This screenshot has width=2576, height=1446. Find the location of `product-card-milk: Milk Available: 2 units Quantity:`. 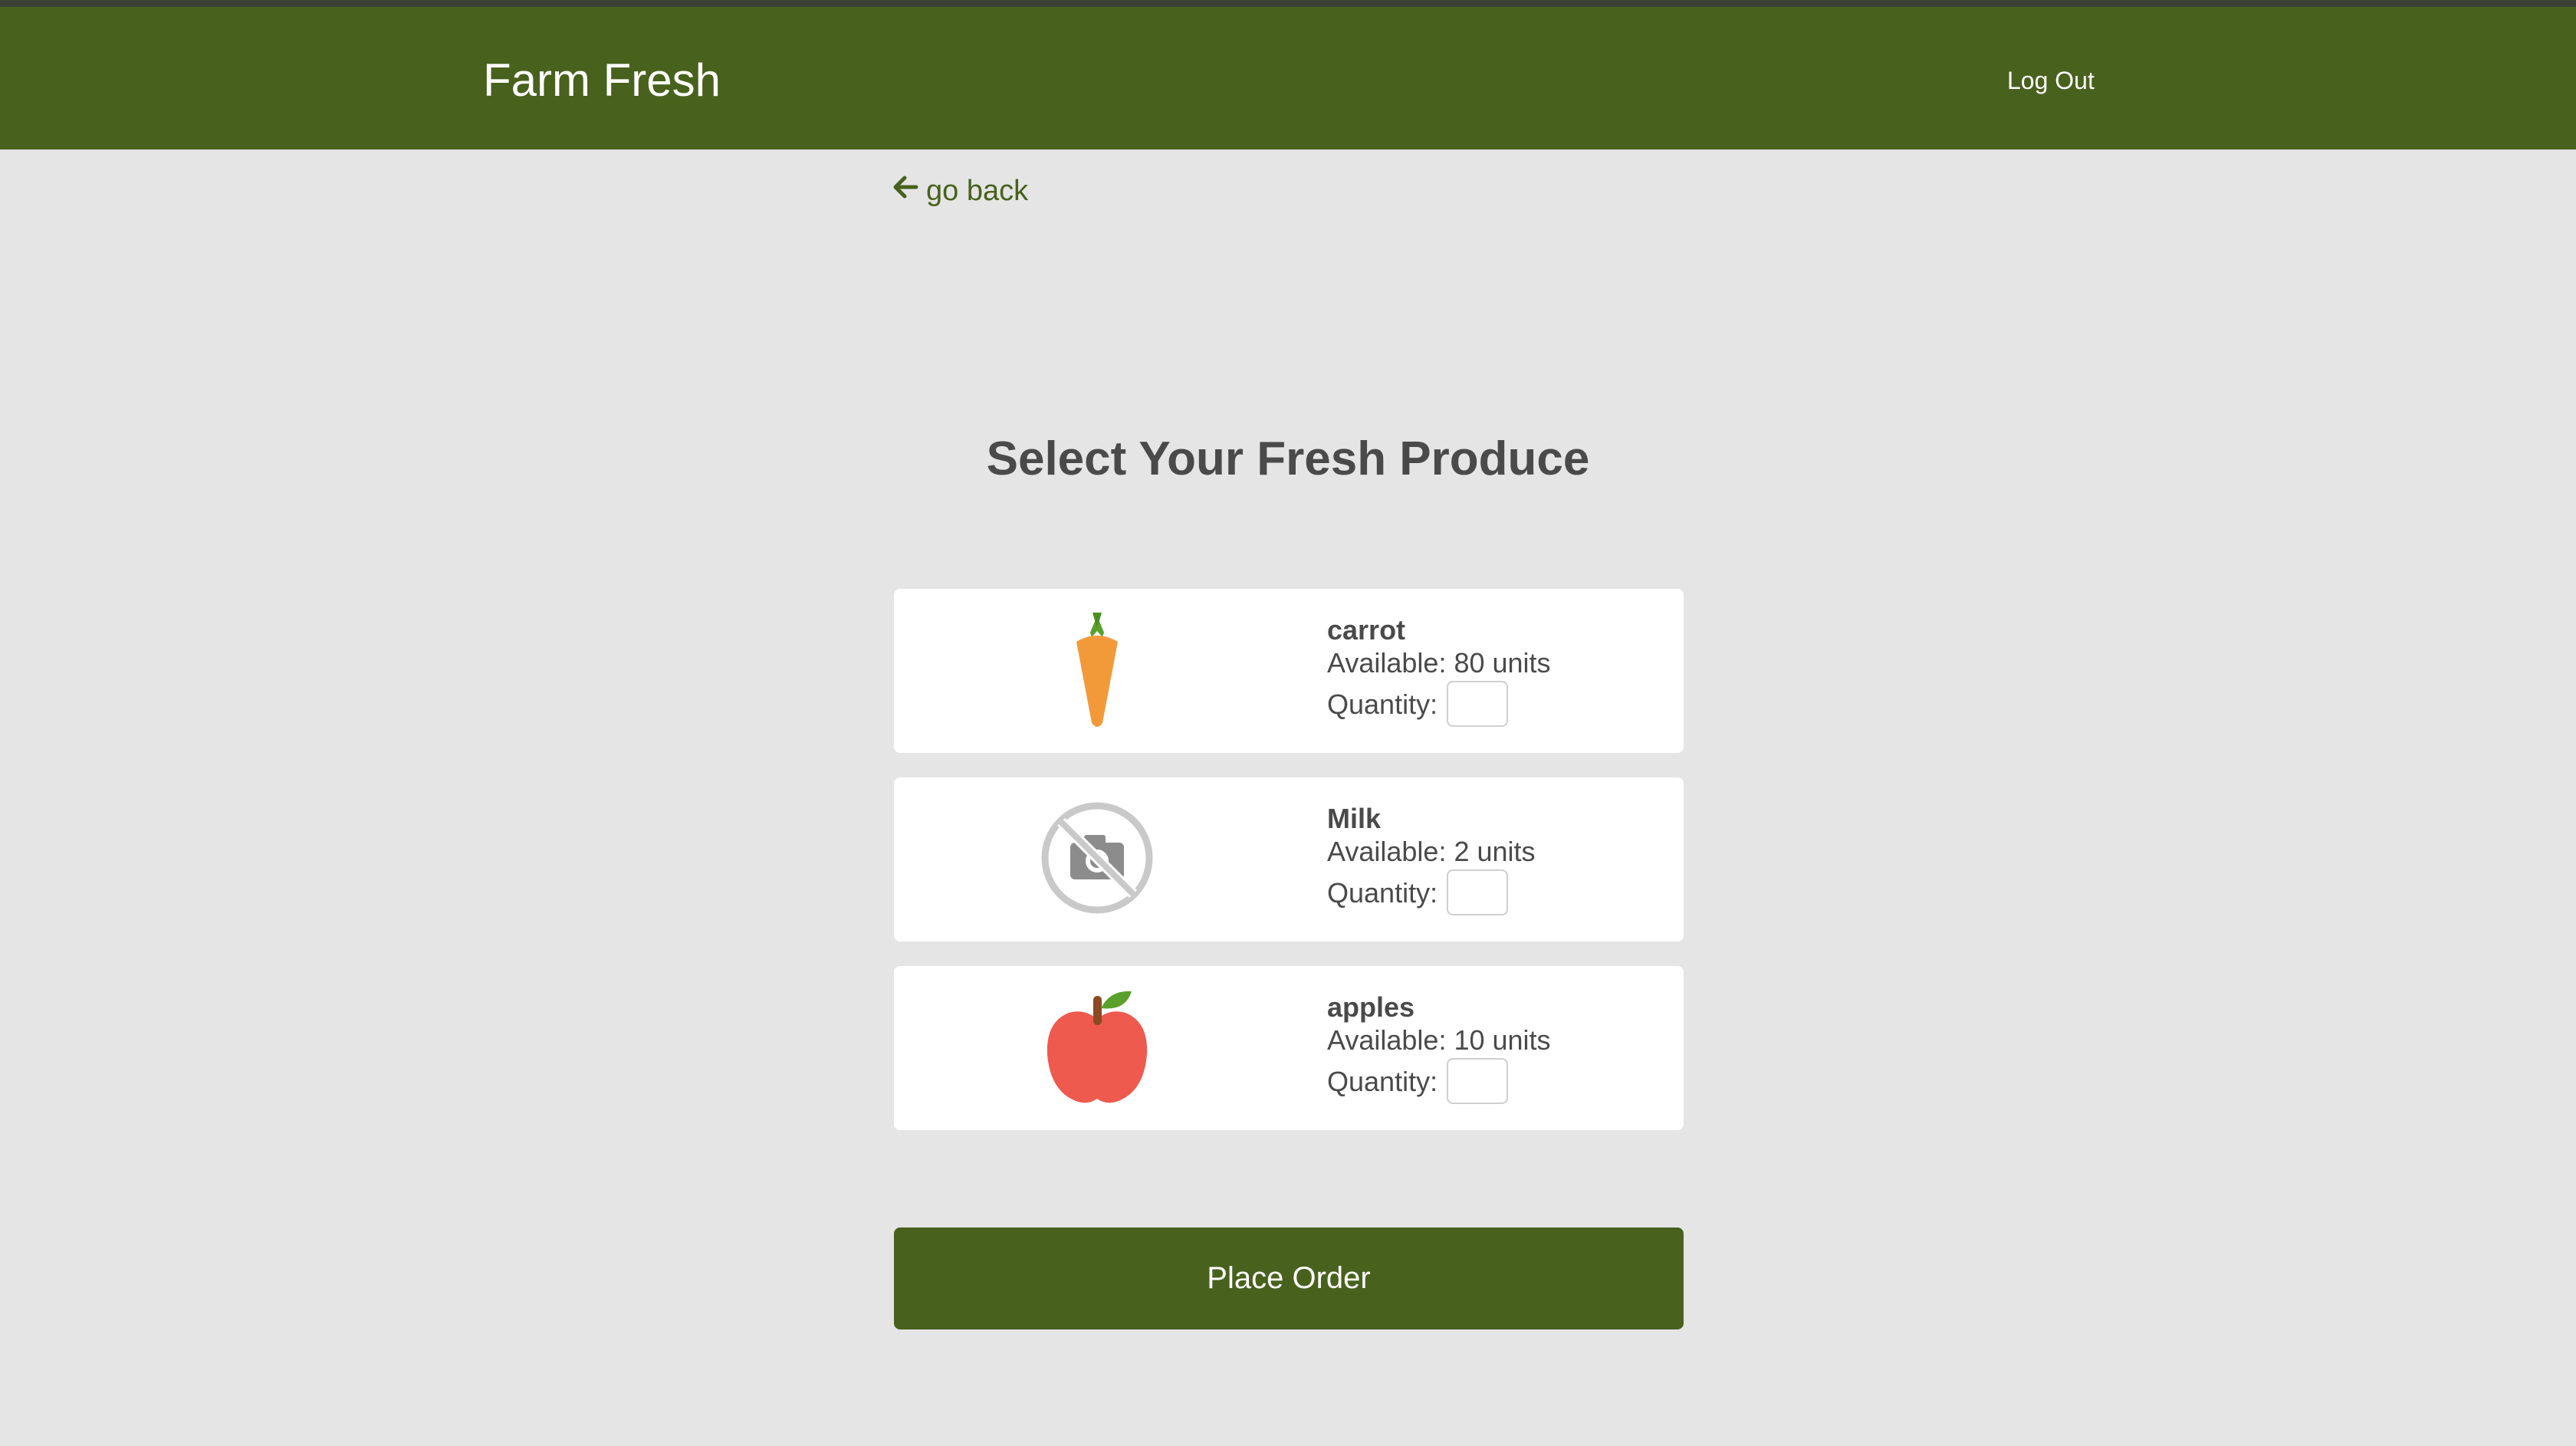

product-card-milk: Milk Available: 2 units Quantity: is located at coordinates (1289, 860).